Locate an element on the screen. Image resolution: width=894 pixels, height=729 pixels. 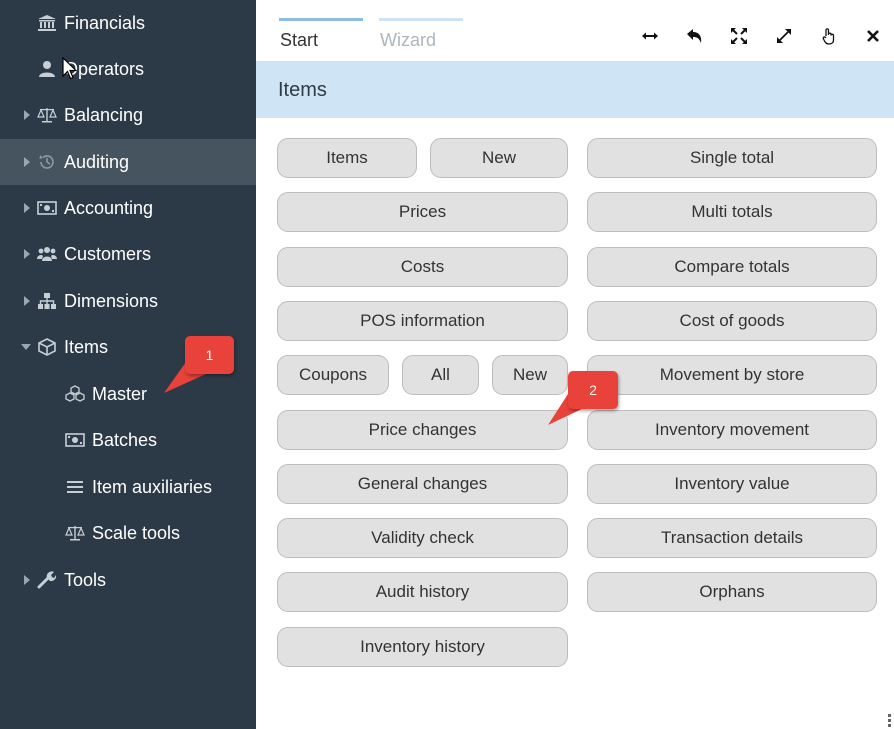
sidebar-item-financials: Financials is located at coordinates (128, 23).